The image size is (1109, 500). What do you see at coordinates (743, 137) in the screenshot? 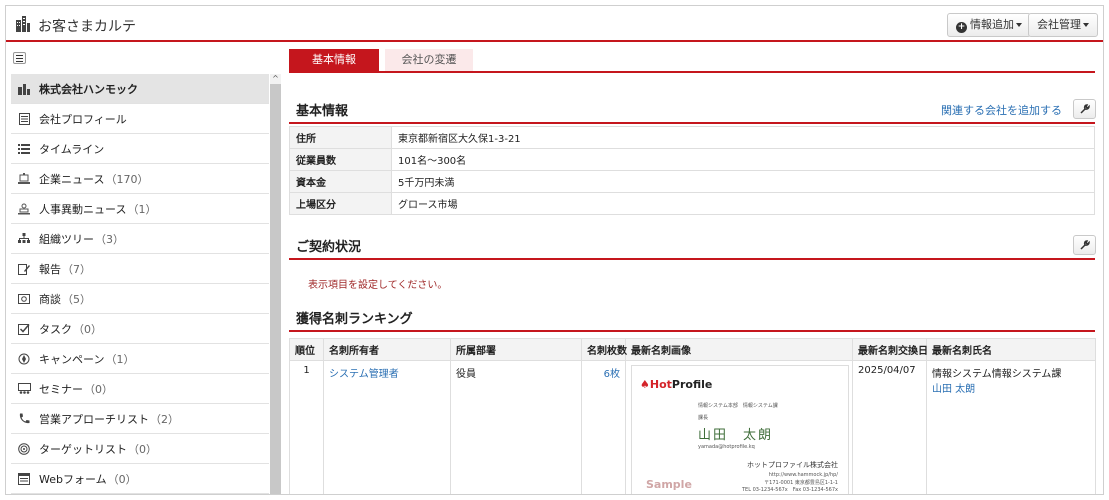
I see `info-value: 東京都新宿区大久保1-3-21` at bounding box center [743, 137].